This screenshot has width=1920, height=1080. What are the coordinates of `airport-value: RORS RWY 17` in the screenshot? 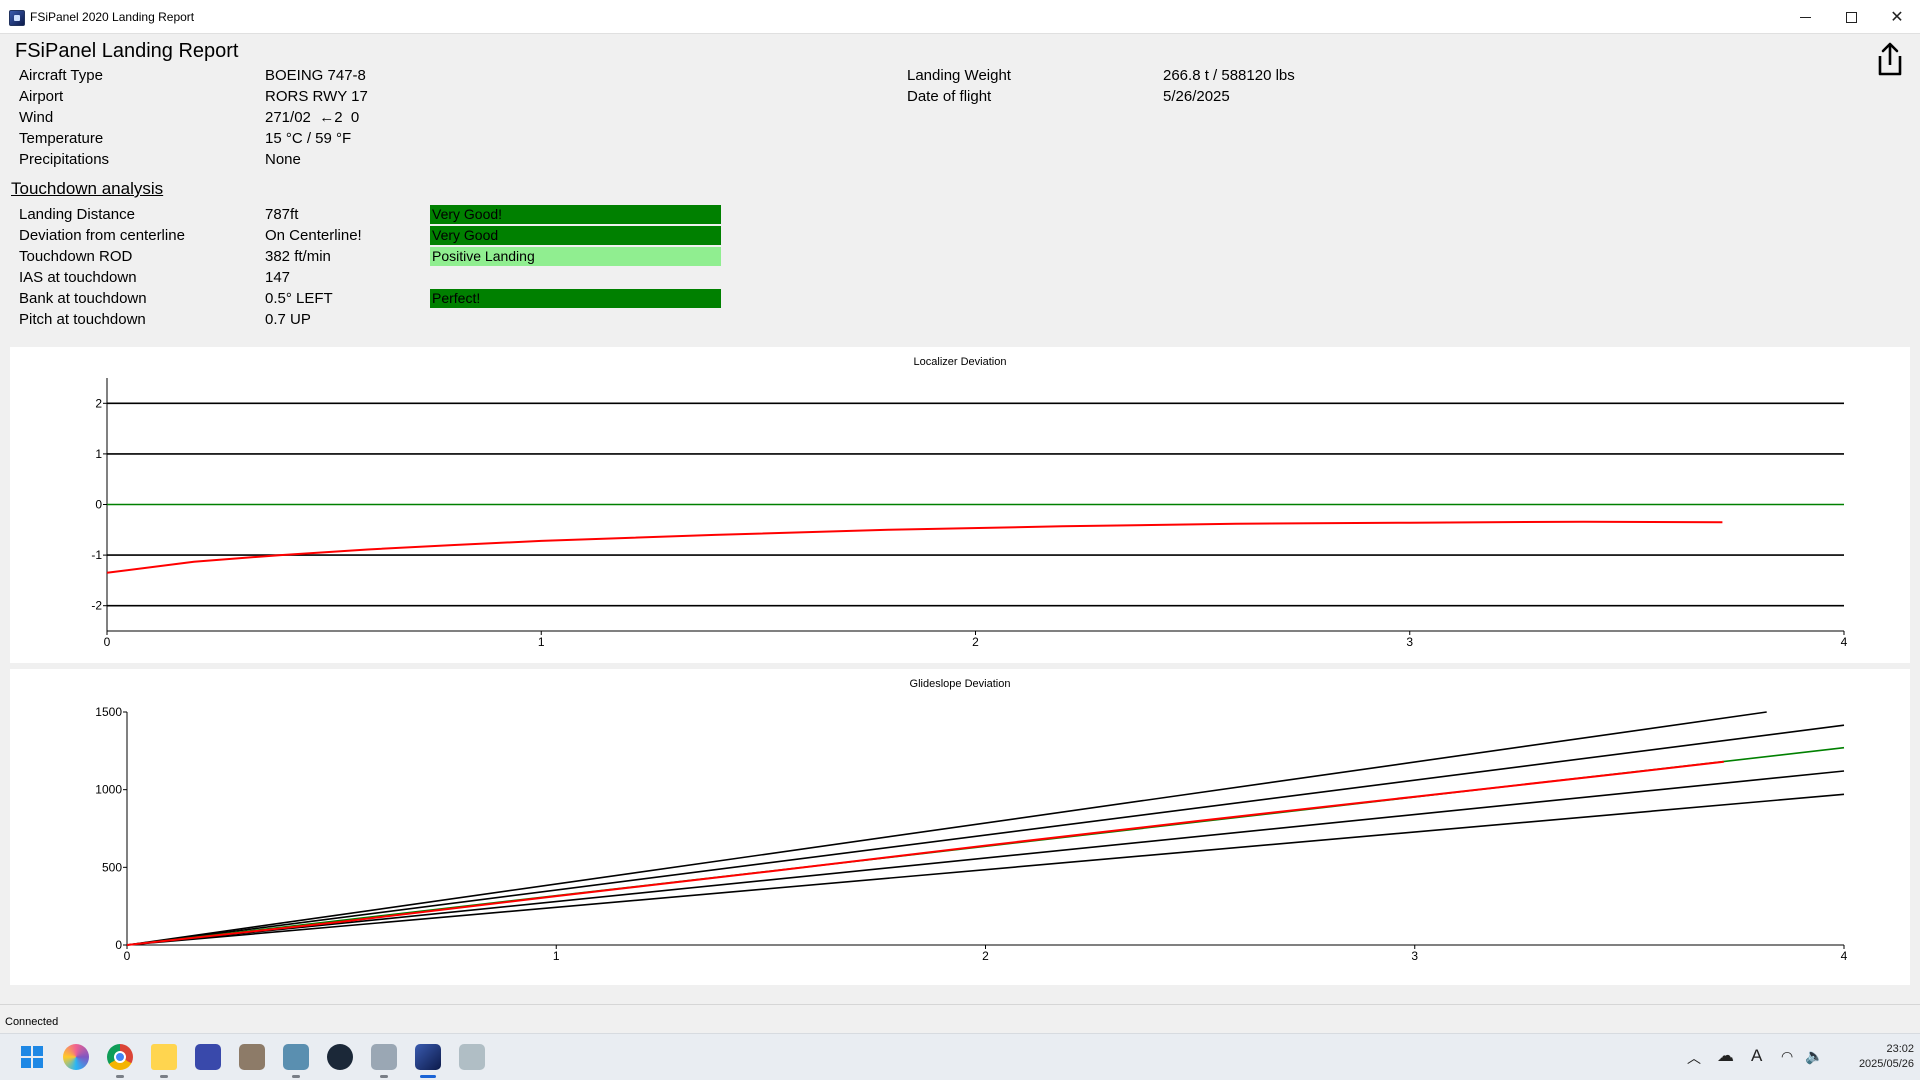 It's located at (316, 96).